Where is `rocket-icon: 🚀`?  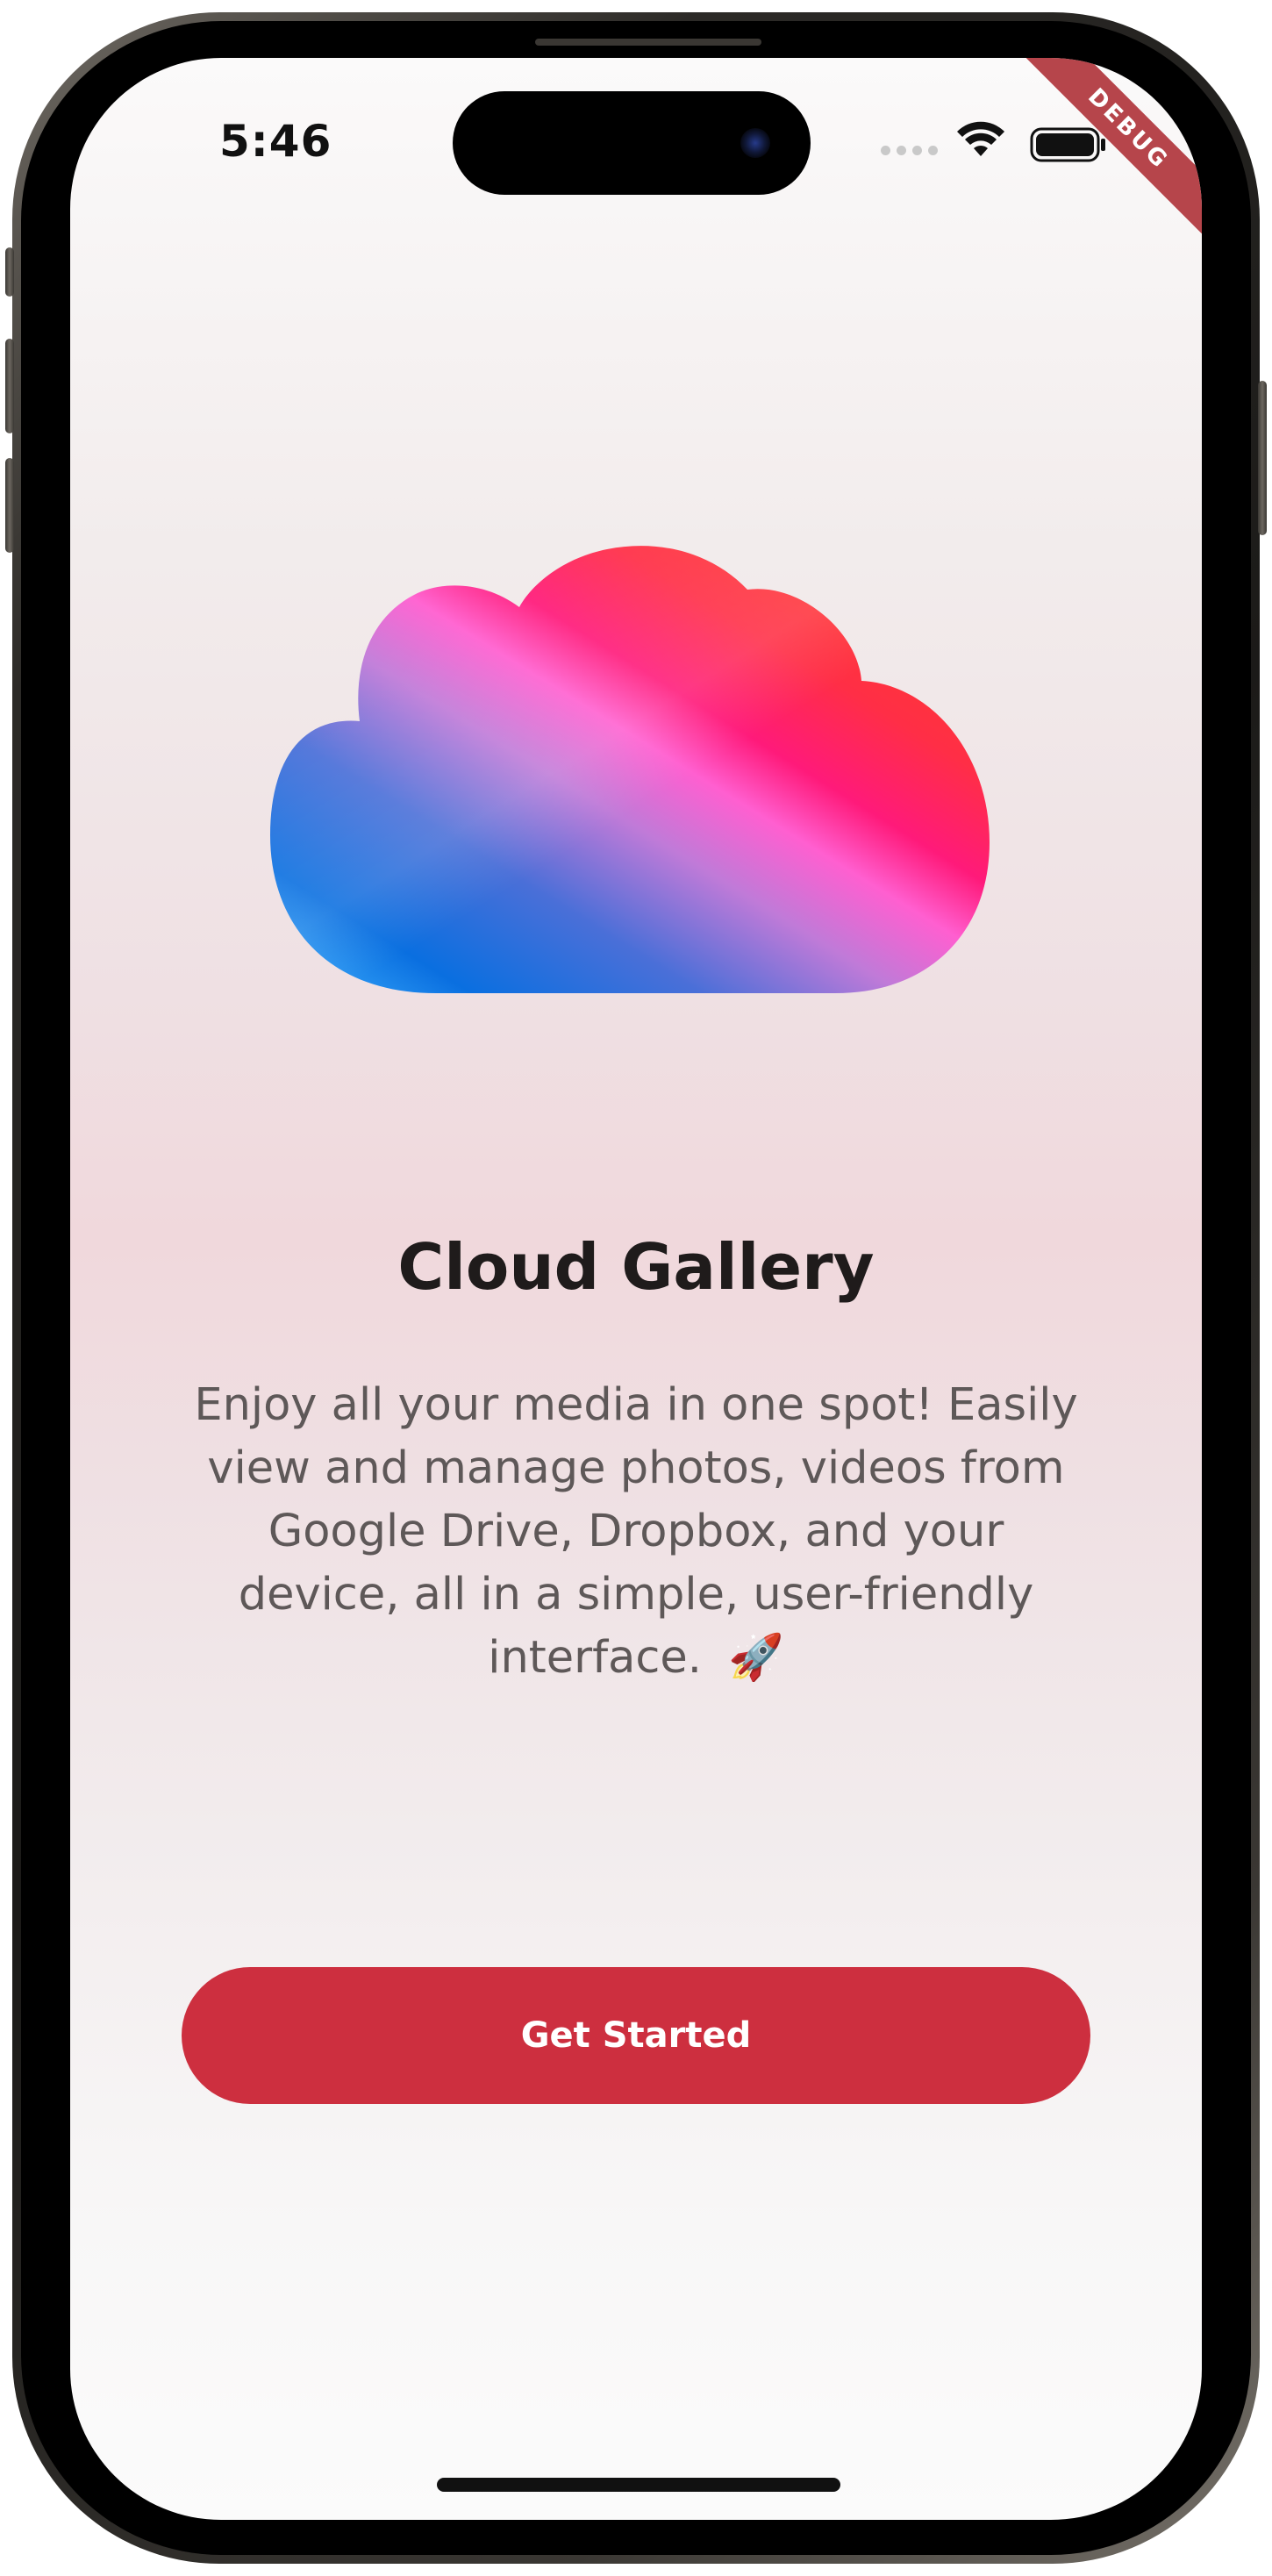 rocket-icon: 🚀 is located at coordinates (756, 1658).